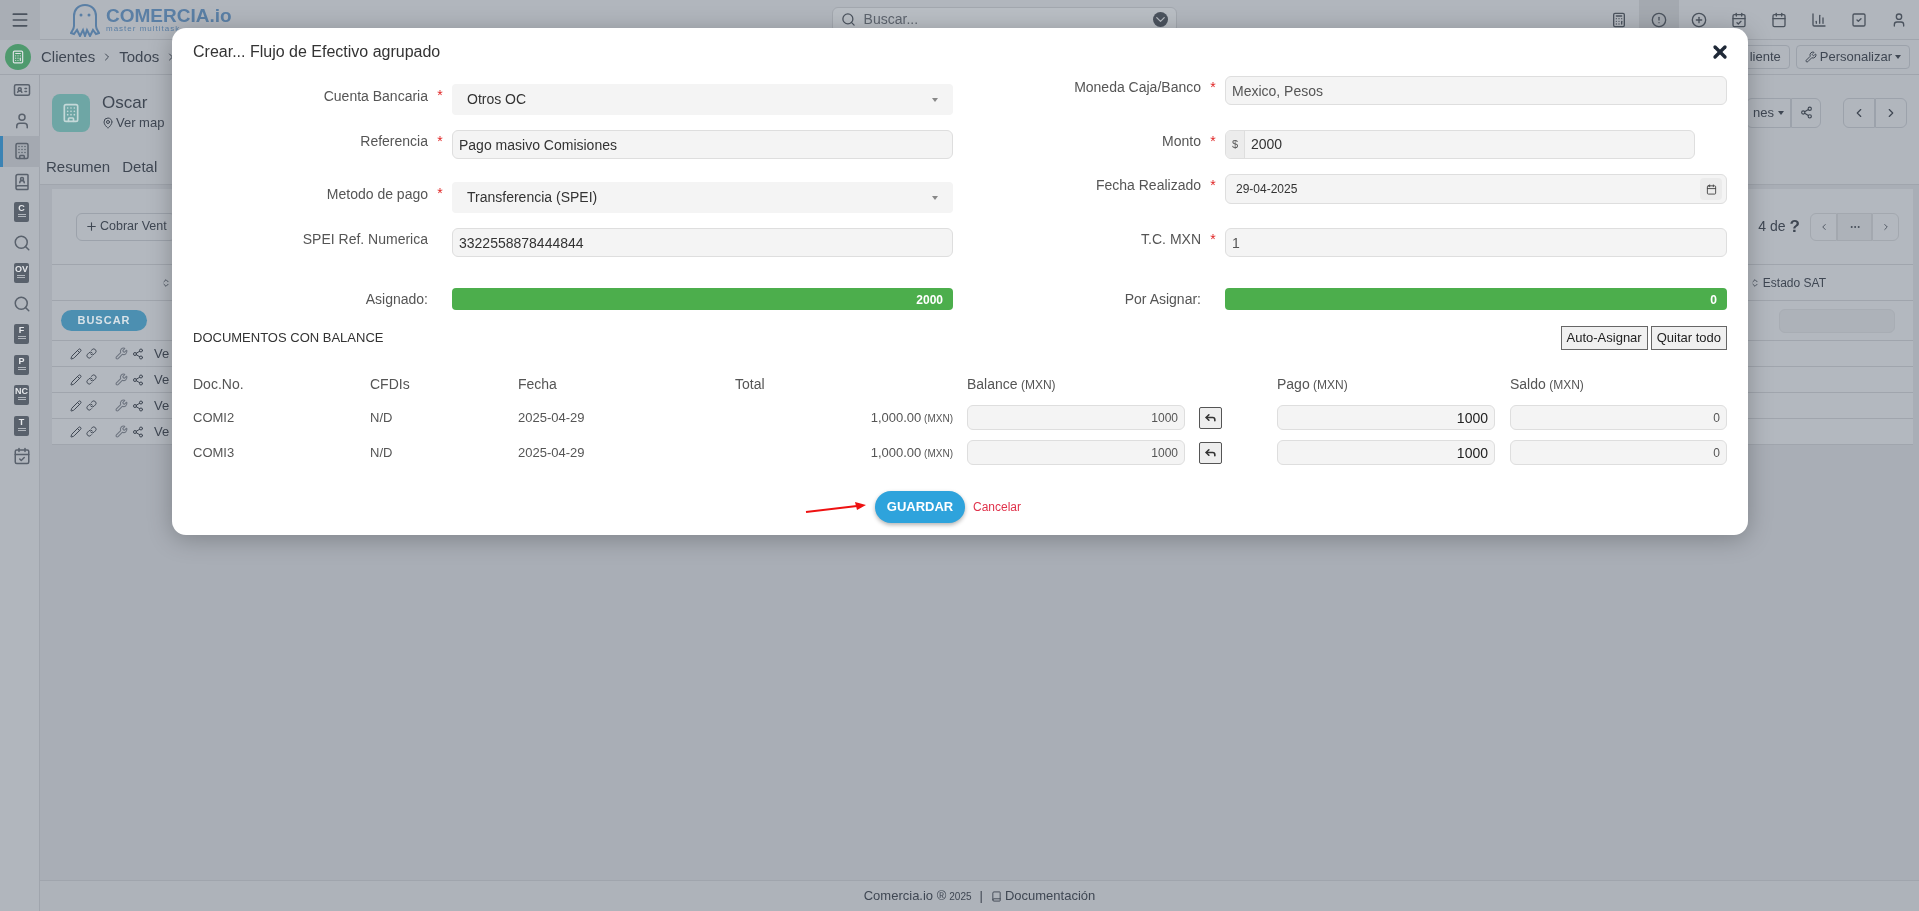 The width and height of the screenshot is (1919, 911). What do you see at coordinates (169, 15) in the screenshot?
I see `brand-name: COMERCIA.io` at bounding box center [169, 15].